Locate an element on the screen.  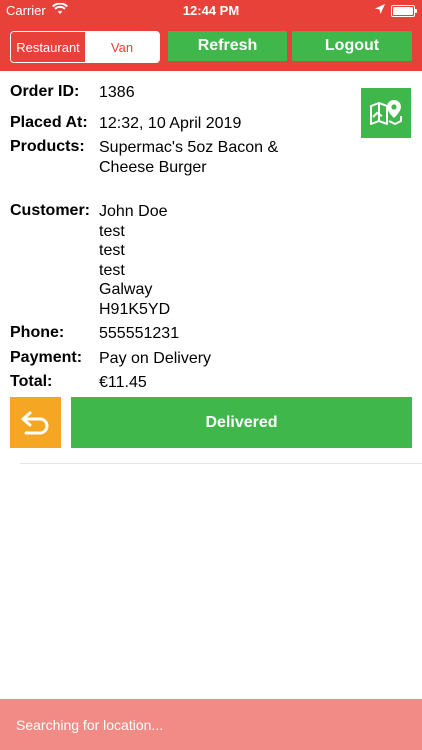
products-value: Supermac's 5oz Bacon & Cheese Burger is located at coordinates (188, 157).